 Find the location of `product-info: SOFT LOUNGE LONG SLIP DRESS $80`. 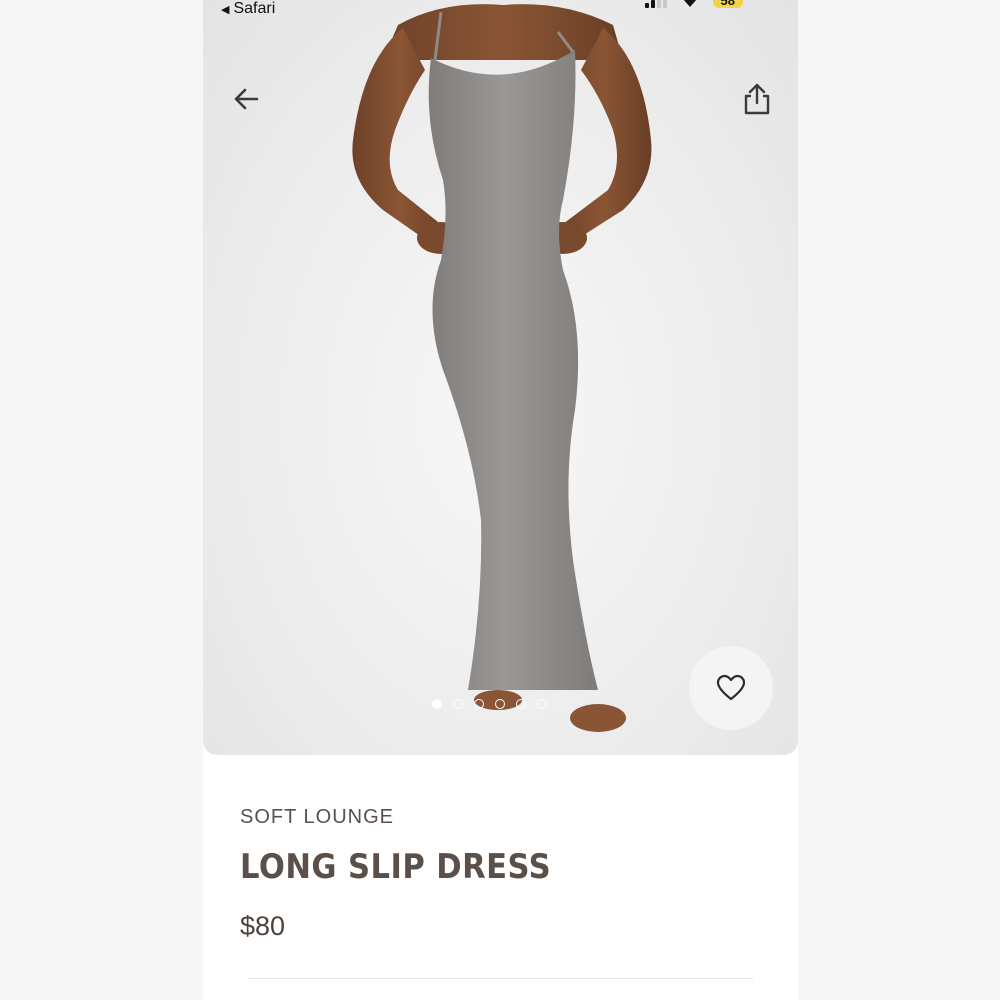

product-info: SOFT LOUNGE LONG SLIP DRESS $80 is located at coordinates (504, 874).